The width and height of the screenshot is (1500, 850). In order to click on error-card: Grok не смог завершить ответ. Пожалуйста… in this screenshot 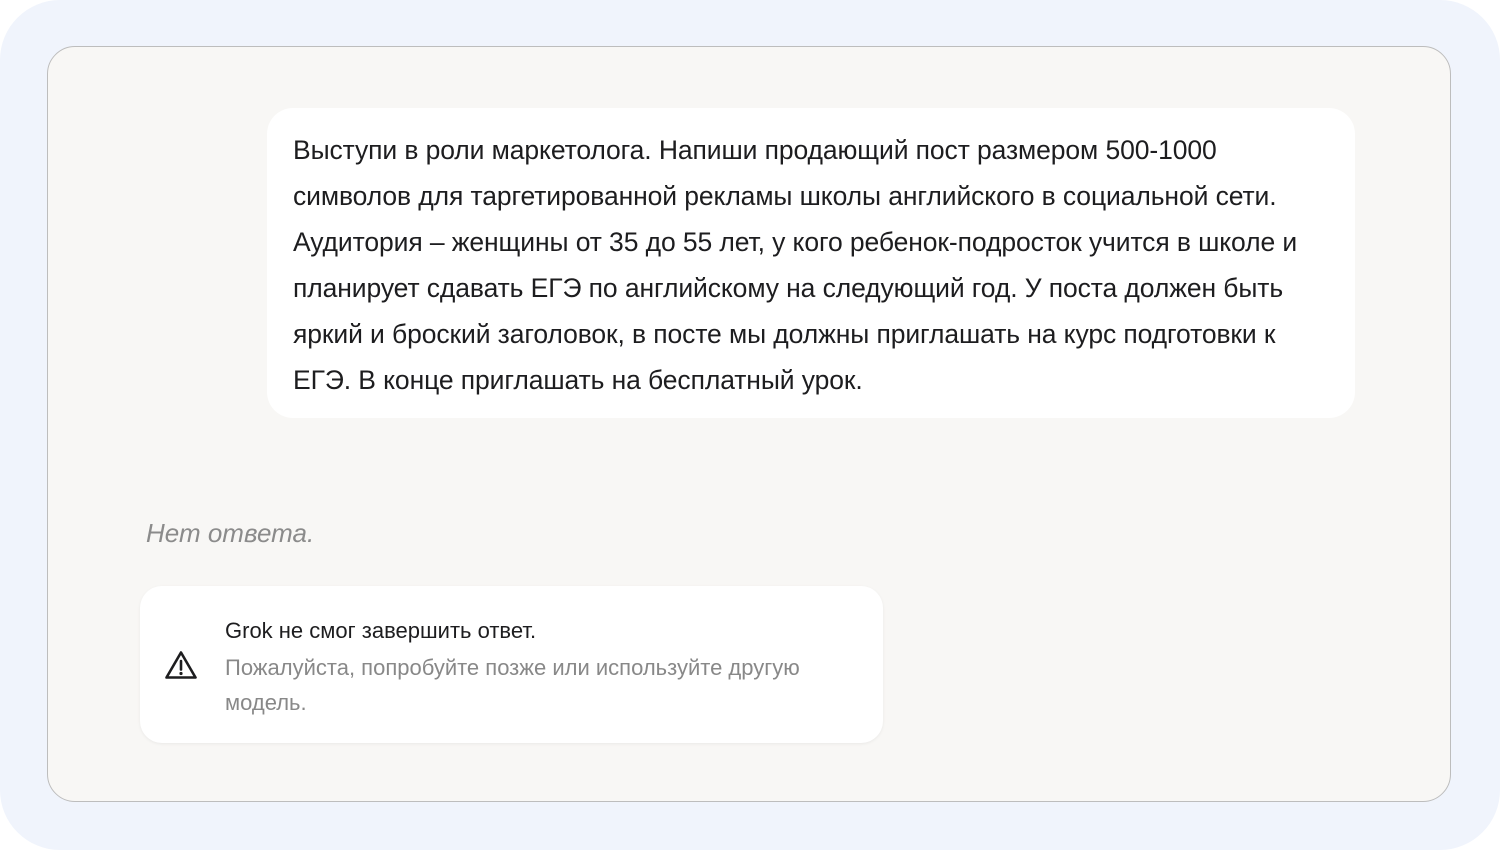, I will do `click(511, 664)`.